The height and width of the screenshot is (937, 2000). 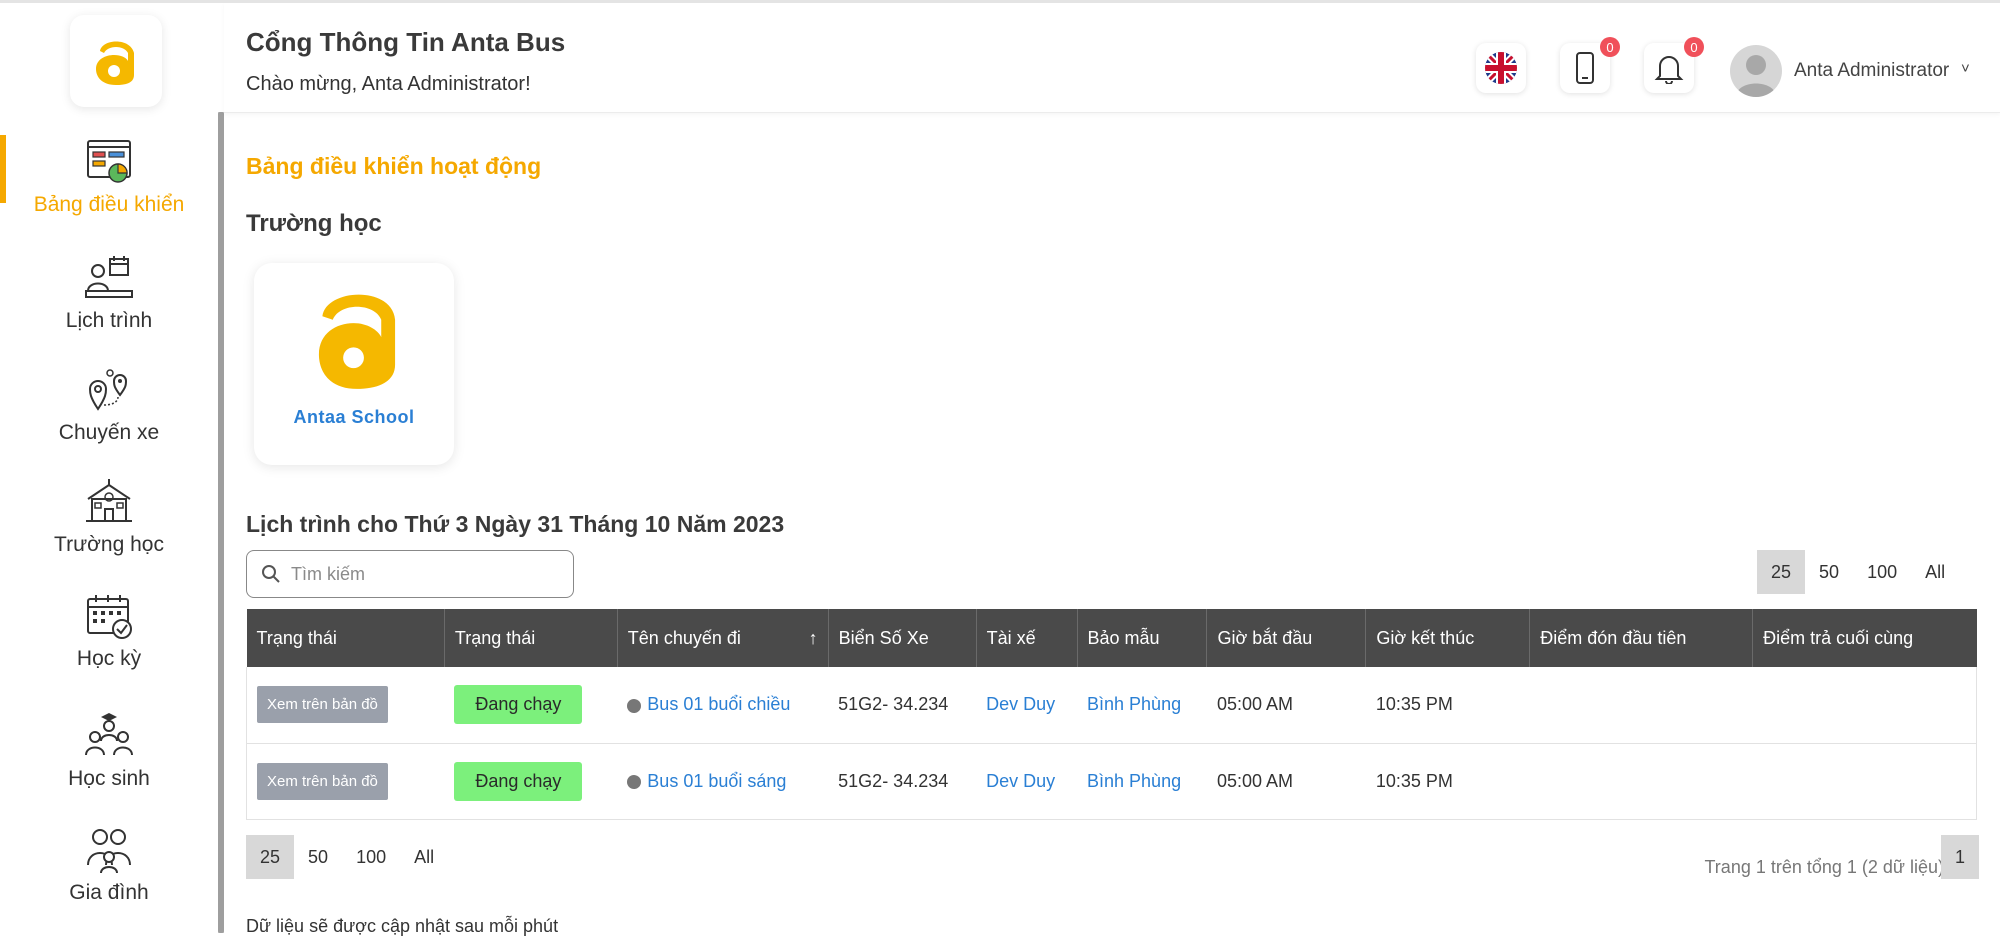 What do you see at coordinates (1011, 637) in the screenshot?
I see `column-header-label: Tài xế` at bounding box center [1011, 637].